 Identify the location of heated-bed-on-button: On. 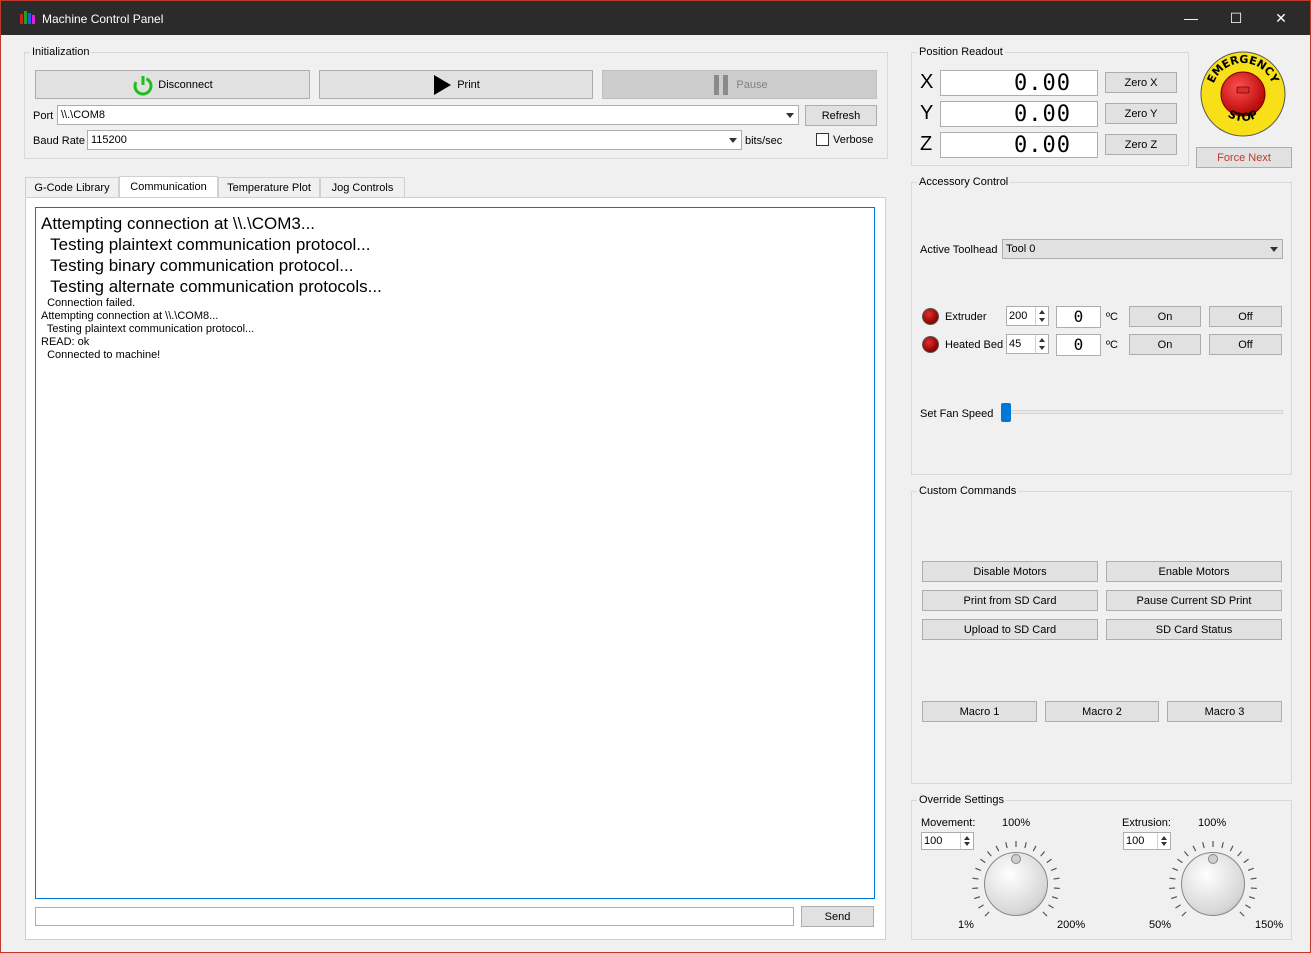
(1165, 344).